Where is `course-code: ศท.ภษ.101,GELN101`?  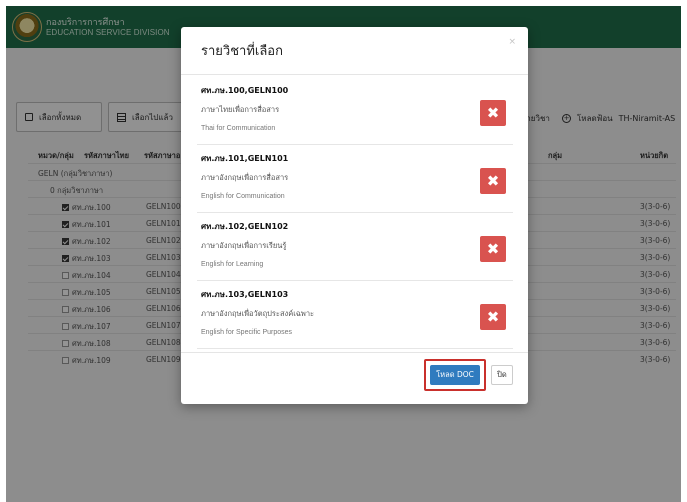
course-code: ศท.ภษ.101,GELN101 is located at coordinates (245, 158).